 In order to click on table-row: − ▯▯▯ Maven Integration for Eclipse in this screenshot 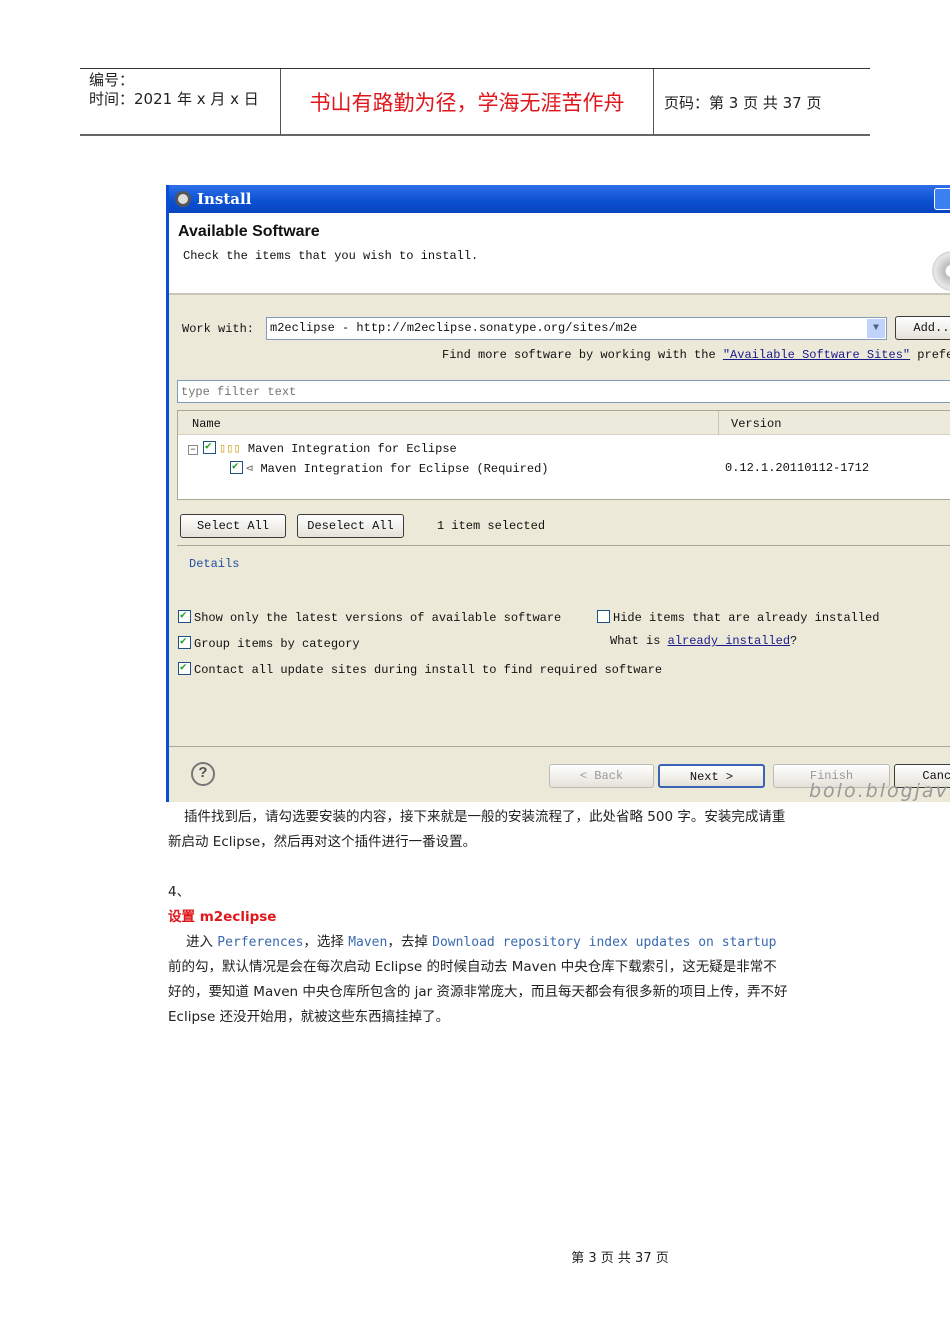, I will do `click(322, 447)`.